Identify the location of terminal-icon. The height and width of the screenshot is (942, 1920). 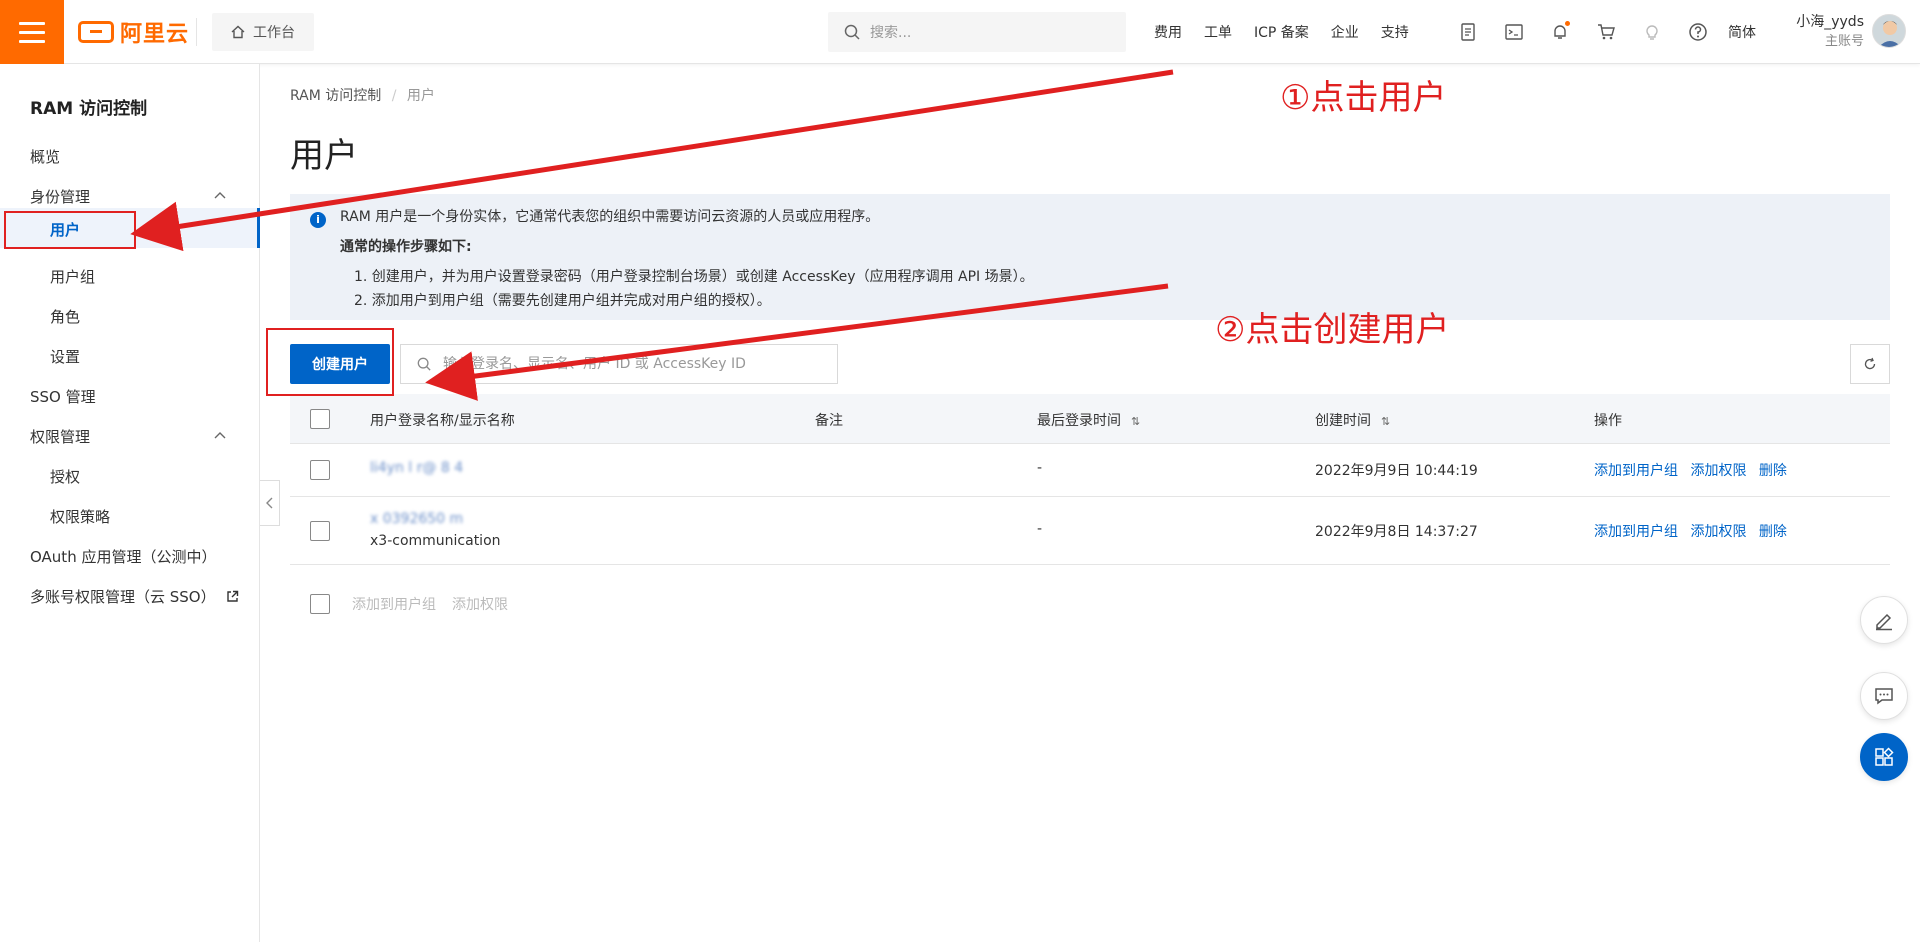
(1514, 32).